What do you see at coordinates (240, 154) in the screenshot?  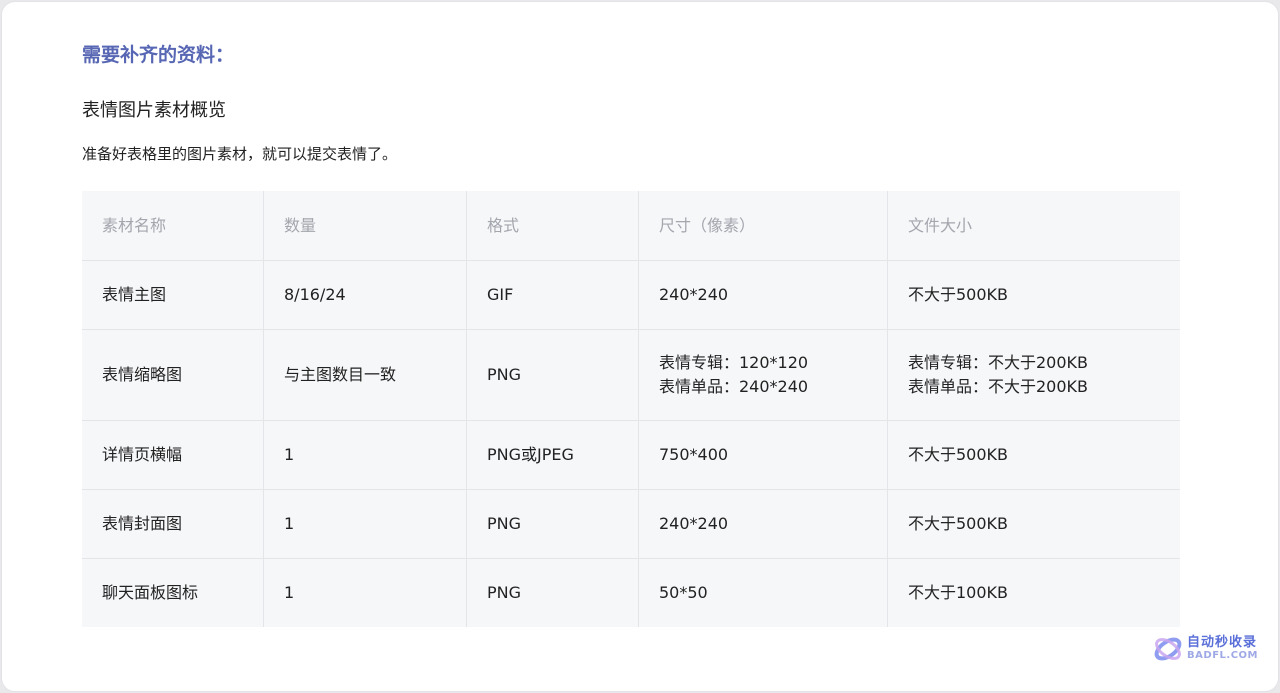 I see `description: 准备好表格里的图片素材，就可以提交表情了。` at bounding box center [240, 154].